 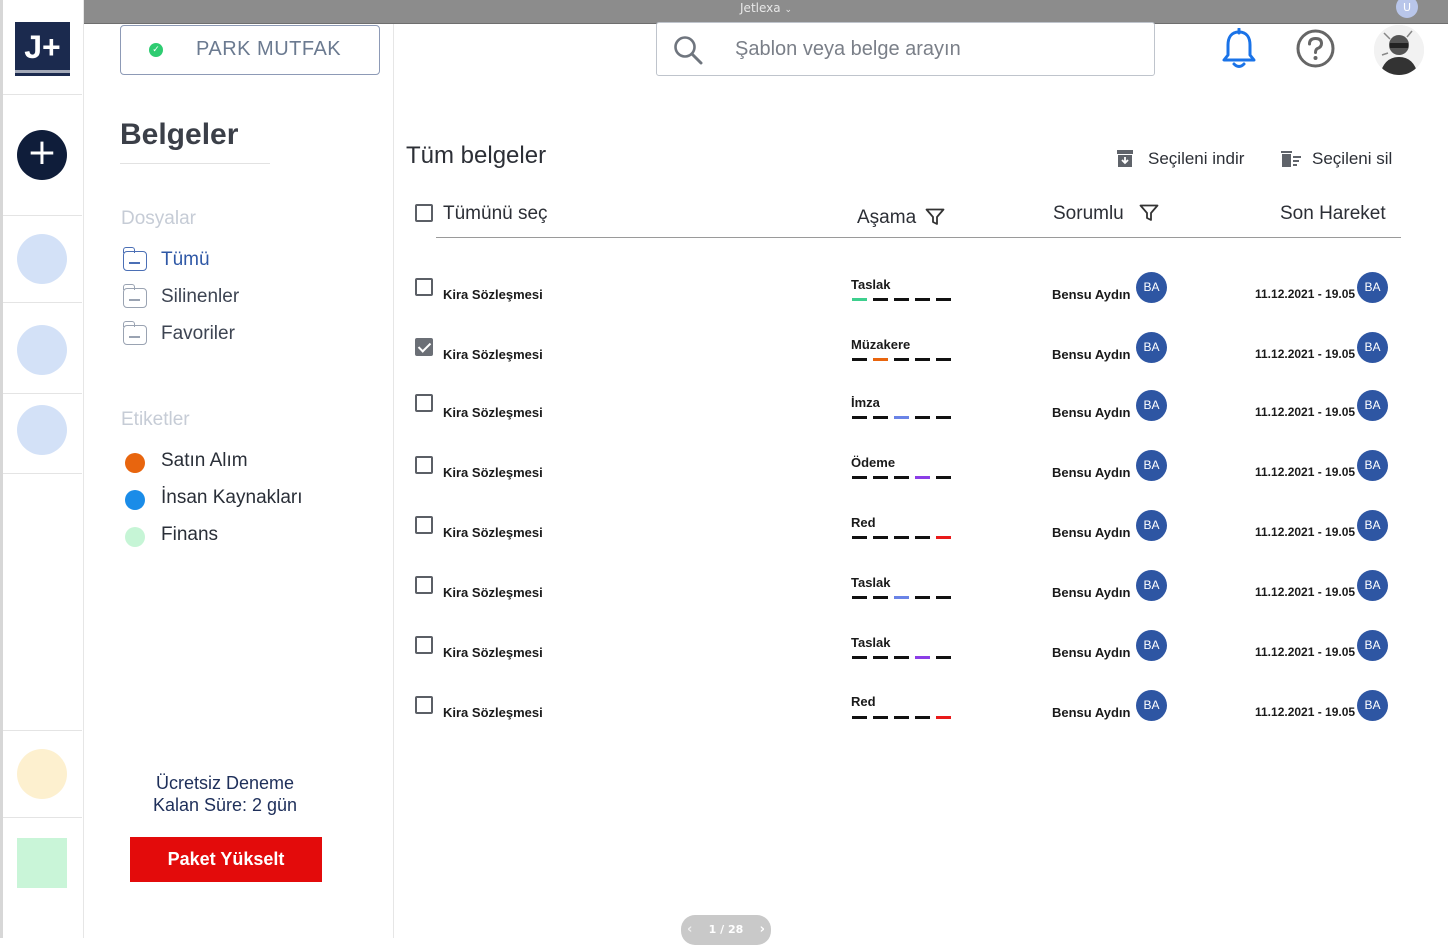 What do you see at coordinates (42, 774) in the screenshot?
I see `rail-user-avatar` at bounding box center [42, 774].